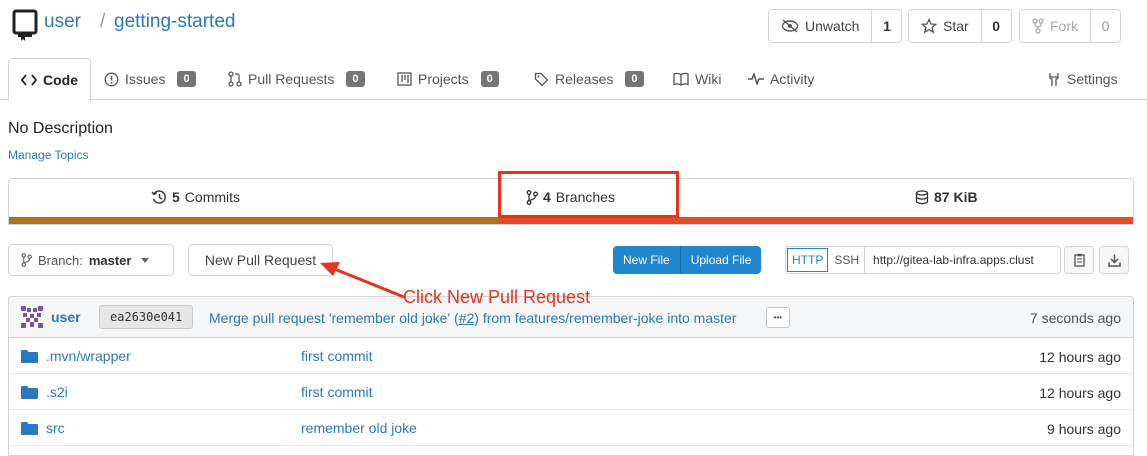 The width and height of the screenshot is (1147, 456). I want to click on tab-issues: Issues 0, so click(150, 79).